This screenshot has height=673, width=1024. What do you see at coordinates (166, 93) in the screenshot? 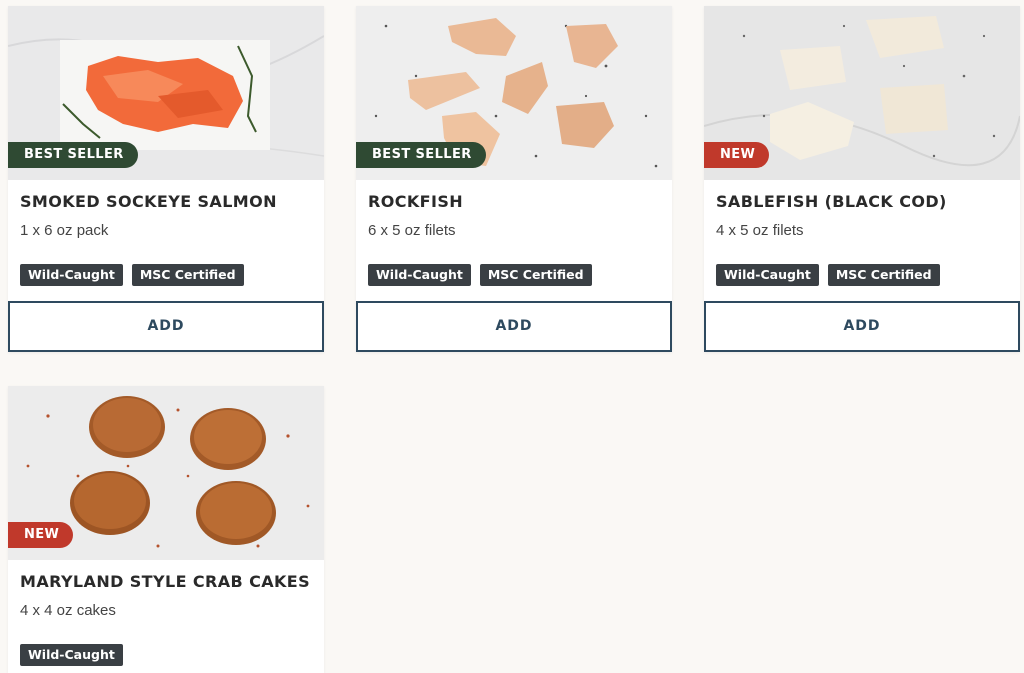
I see `product-image-salmon: BEST SELLER` at bounding box center [166, 93].